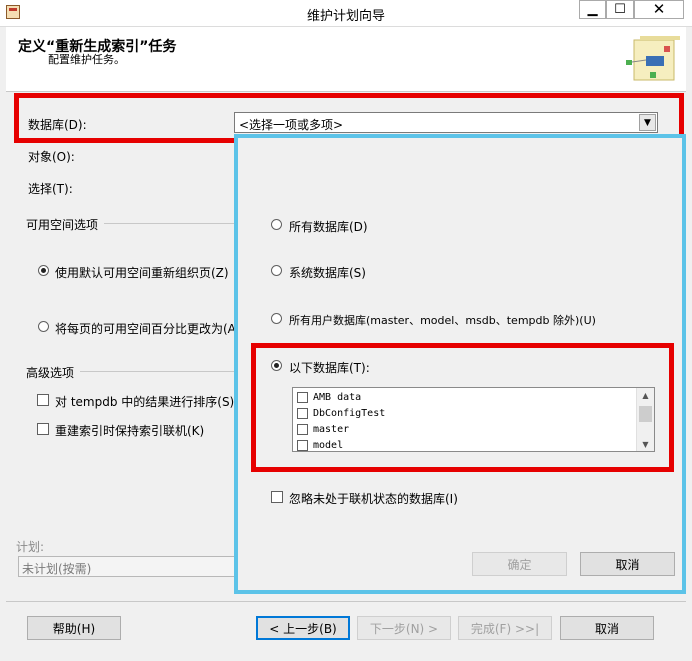 This screenshot has width=692, height=661. What do you see at coordinates (328, 445) in the screenshot?
I see `database-name: model` at bounding box center [328, 445].